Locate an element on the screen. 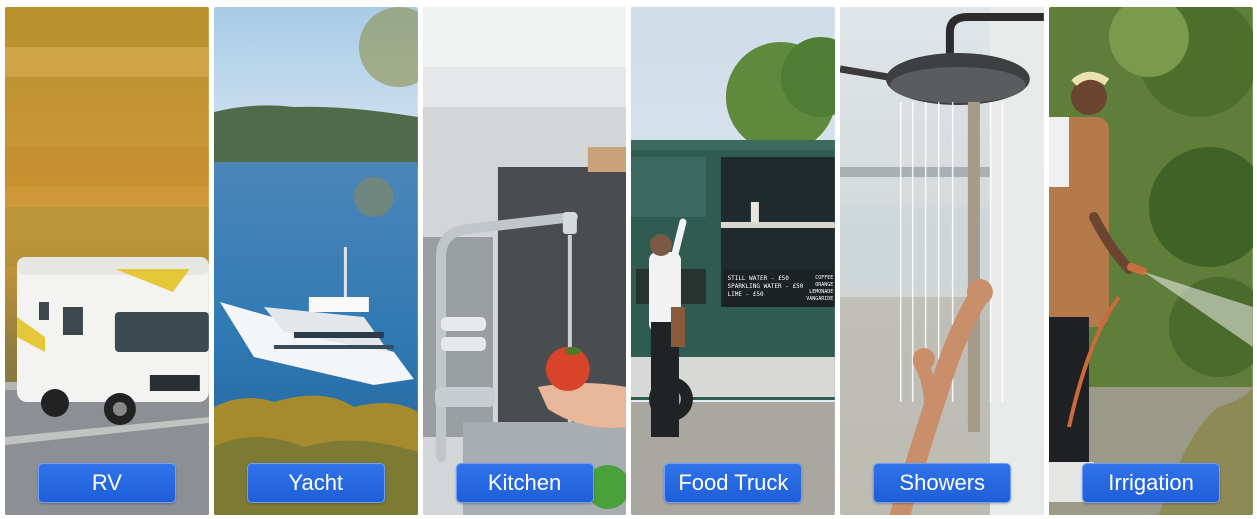  showers-label: Showers is located at coordinates (942, 483).